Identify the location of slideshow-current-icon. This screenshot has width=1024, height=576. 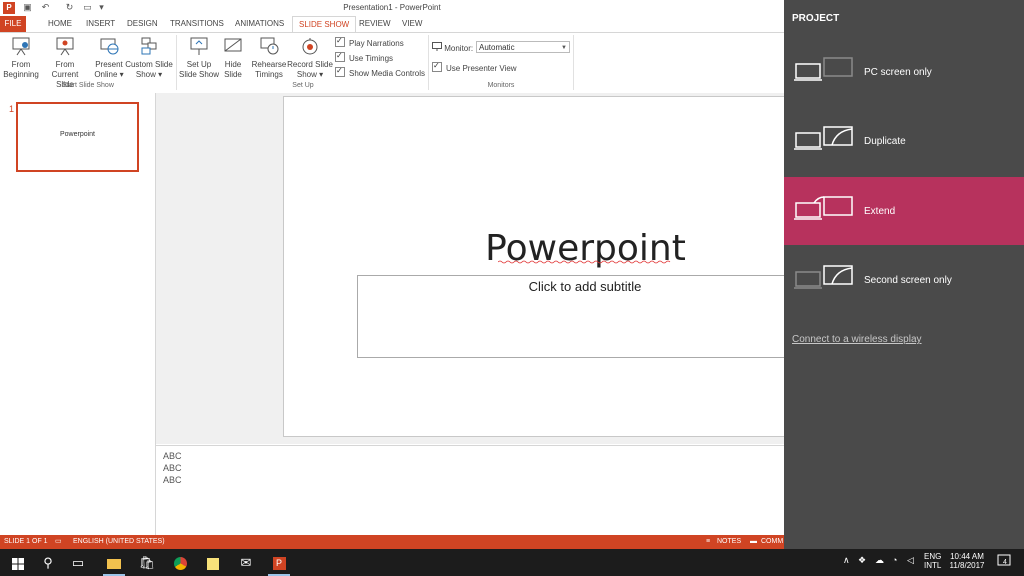
(65, 46).